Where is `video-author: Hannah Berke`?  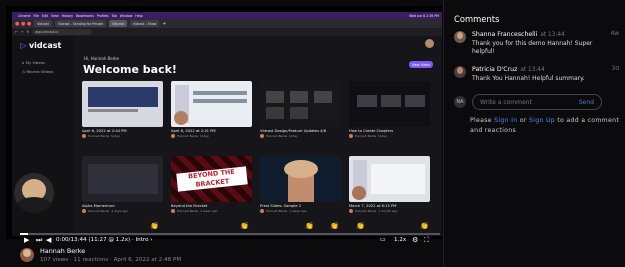
video-author: Hannah Berke is located at coordinates (62, 251).